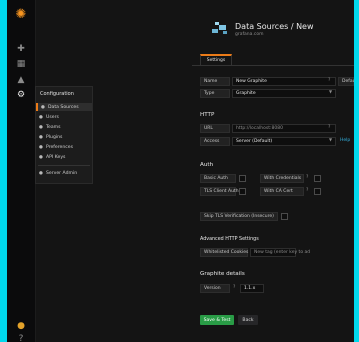 Image resolution: width=359 pixels, height=342 pixels. What do you see at coordinates (345, 140) in the screenshot?
I see `access-help-link: Help` at bounding box center [345, 140].